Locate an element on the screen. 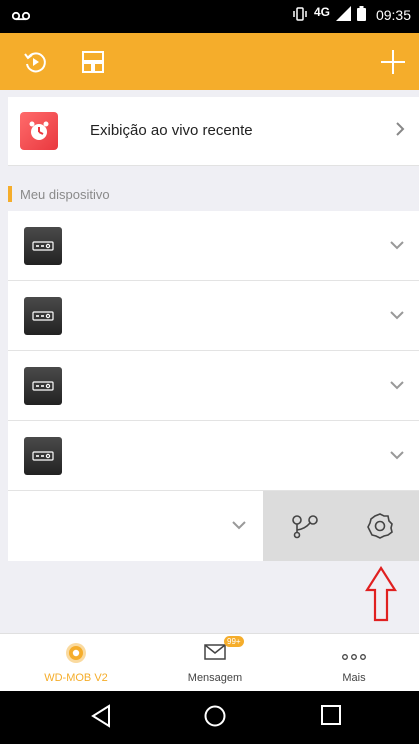  swiped-device-row is located at coordinates (213, 526).